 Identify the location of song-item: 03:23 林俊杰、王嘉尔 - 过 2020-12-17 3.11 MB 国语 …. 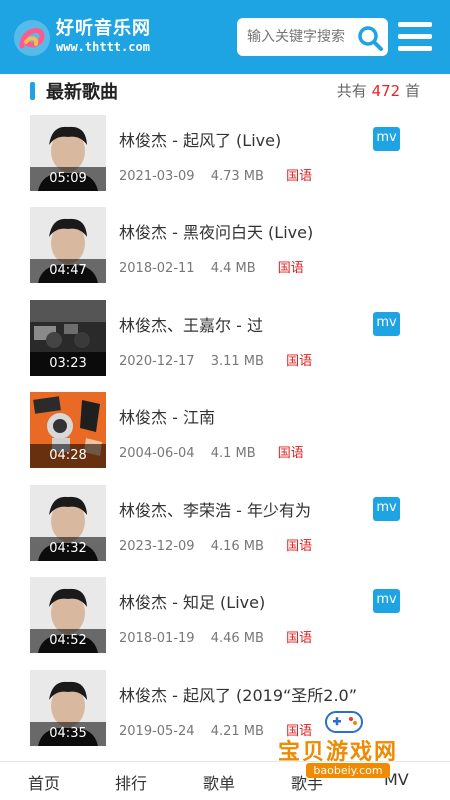
(225, 338).